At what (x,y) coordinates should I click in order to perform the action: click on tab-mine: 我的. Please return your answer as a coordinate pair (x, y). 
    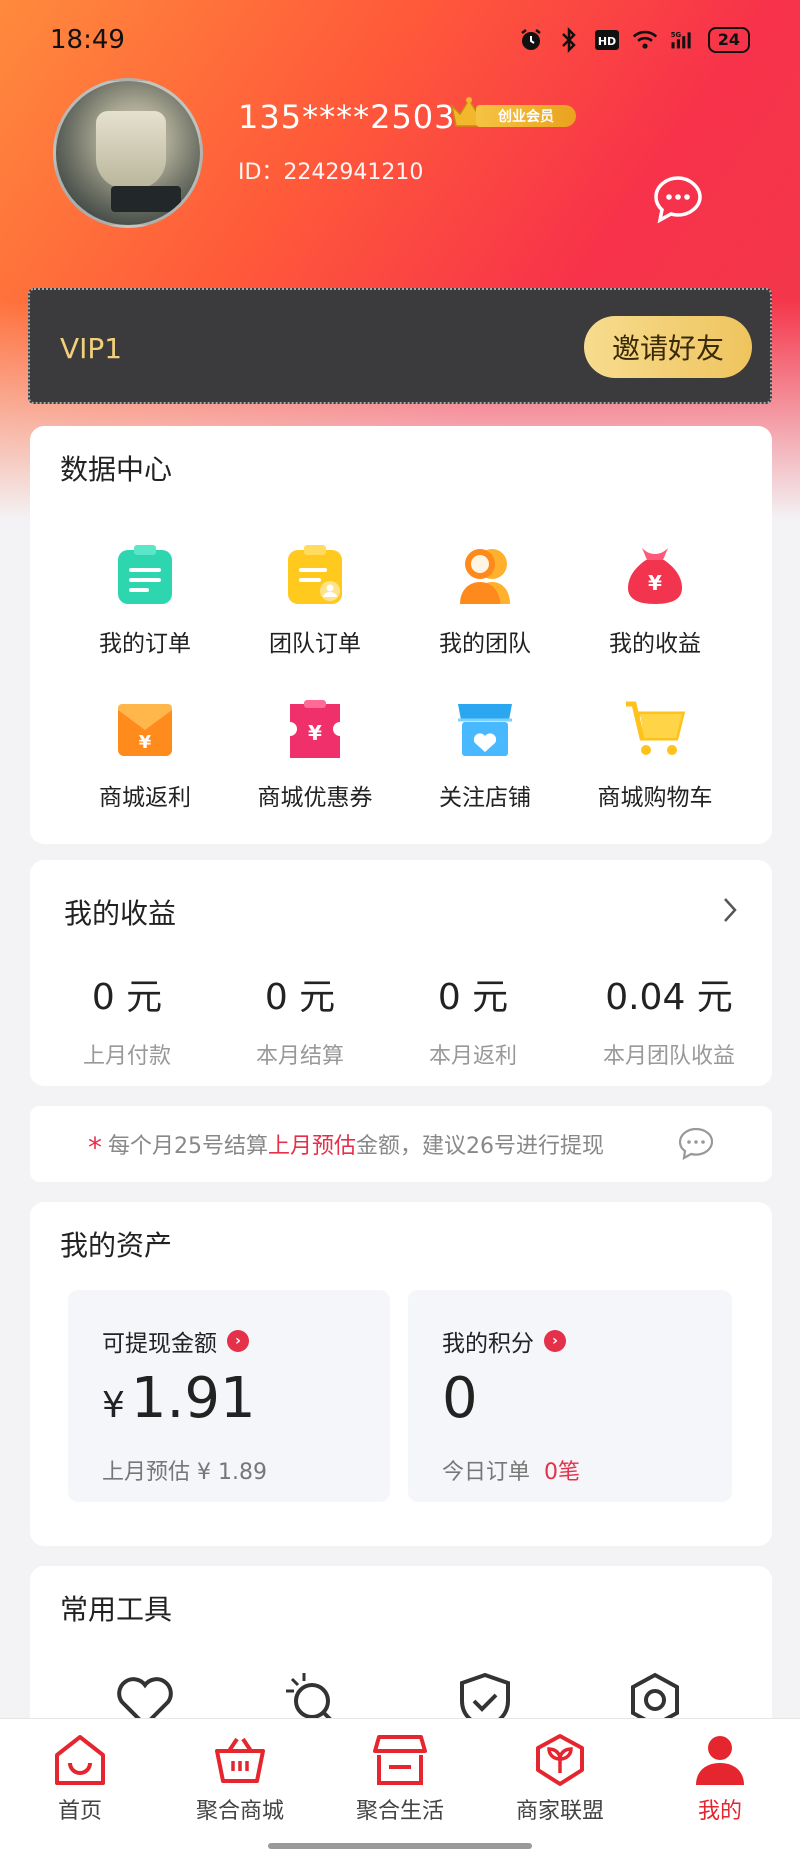
    Looking at the image, I should click on (720, 1779).